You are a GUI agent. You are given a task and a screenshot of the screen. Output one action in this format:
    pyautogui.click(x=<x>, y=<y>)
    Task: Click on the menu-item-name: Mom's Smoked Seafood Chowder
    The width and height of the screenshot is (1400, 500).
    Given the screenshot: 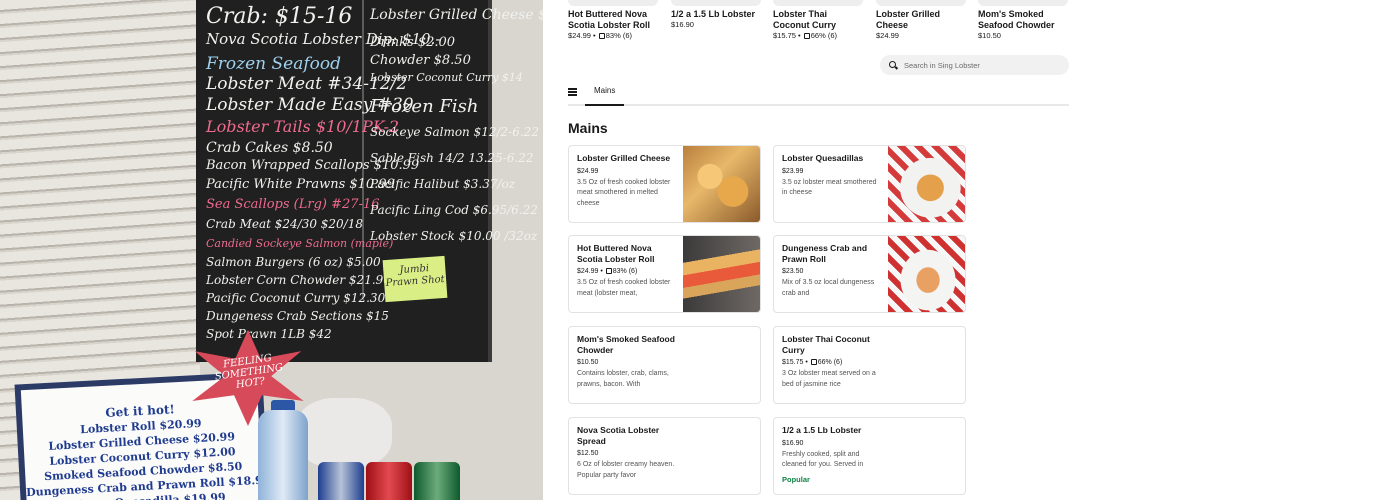 What is the action you would take?
    pyautogui.click(x=626, y=344)
    